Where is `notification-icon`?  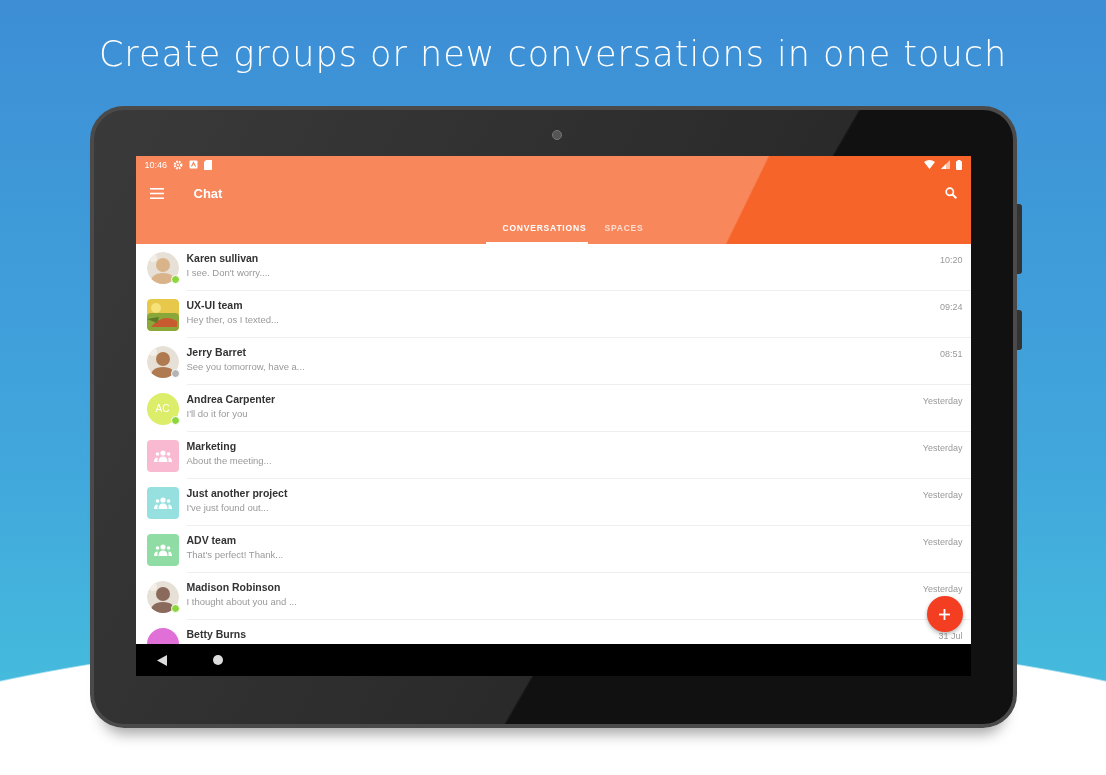
notification-icon is located at coordinates (194, 164).